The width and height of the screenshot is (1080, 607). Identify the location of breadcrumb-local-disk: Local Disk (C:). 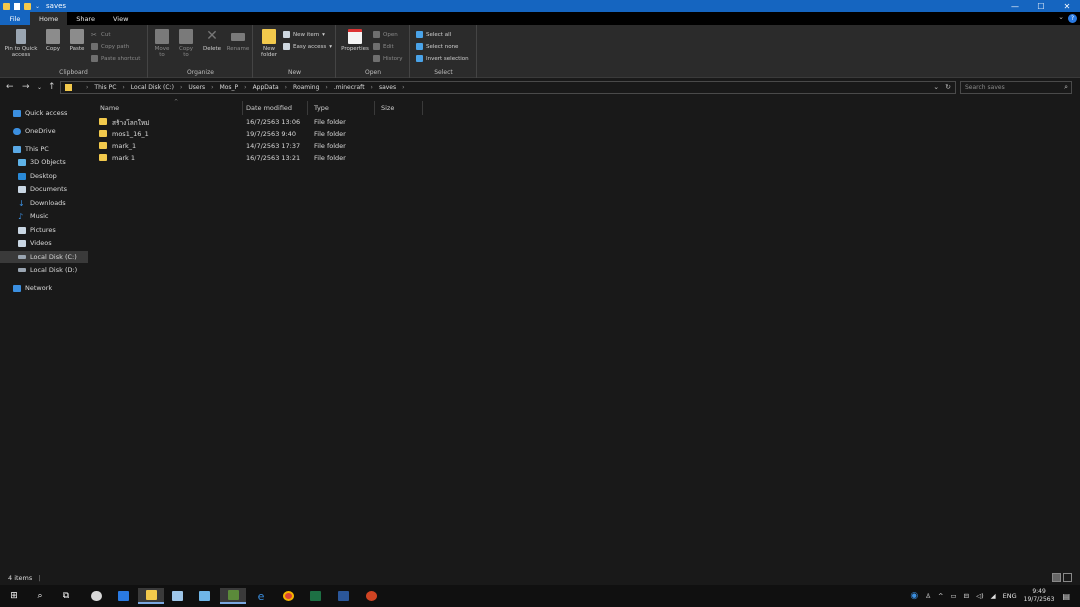
(152, 87).